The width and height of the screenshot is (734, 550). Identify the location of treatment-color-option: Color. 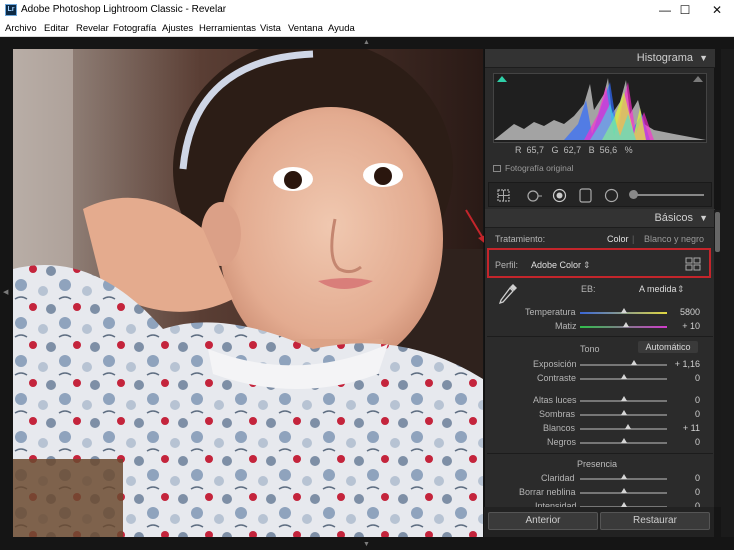
(618, 239).